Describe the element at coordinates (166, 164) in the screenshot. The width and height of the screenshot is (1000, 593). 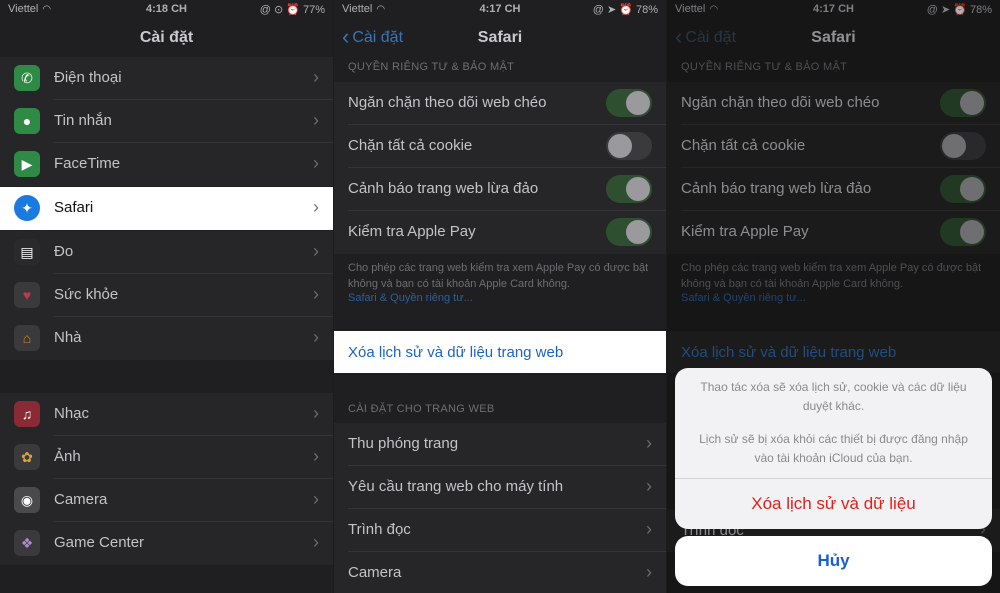
I see `settings-item-facetime: ▶ FaceTime ›` at that location.